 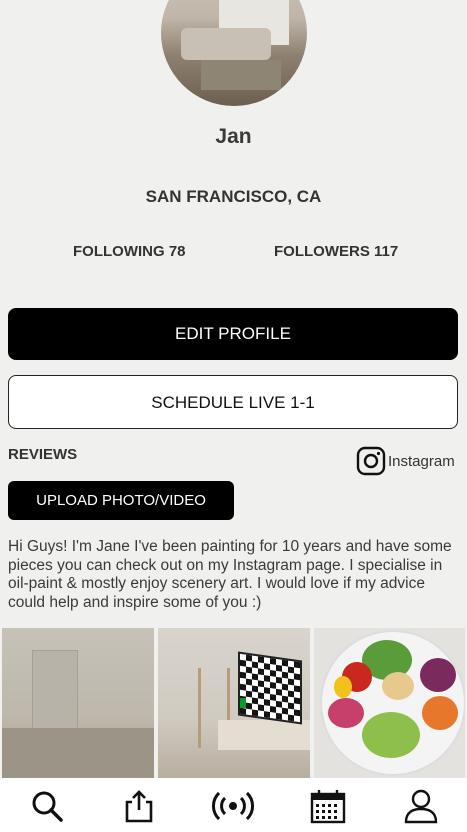 I want to click on following-count: FOLLOWING 78, so click(x=129, y=251).